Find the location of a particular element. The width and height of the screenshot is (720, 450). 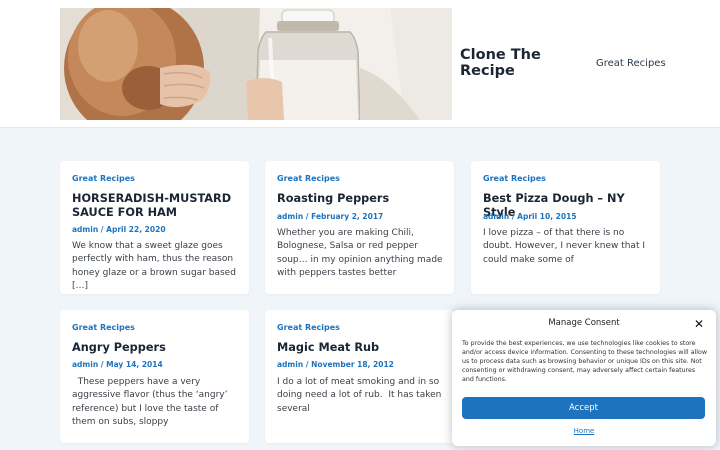

post-date: May 14, 2014 is located at coordinates (134, 364).